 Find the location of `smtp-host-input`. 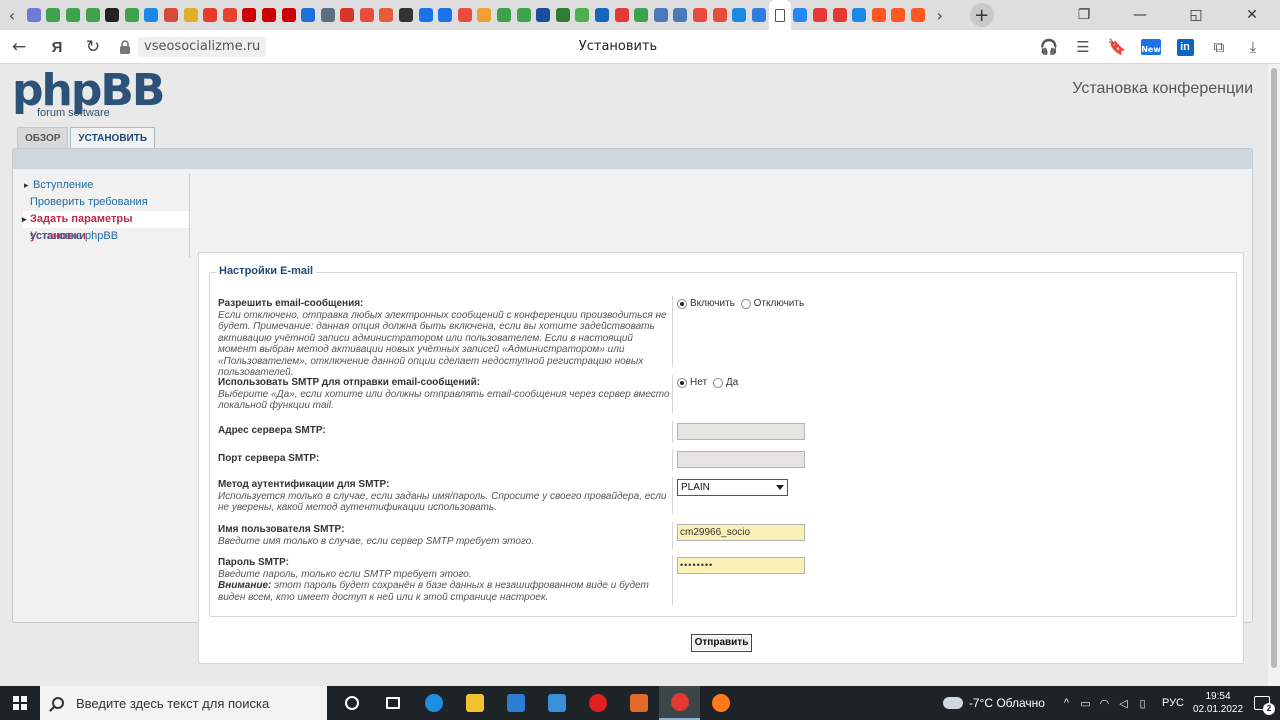

smtp-host-input is located at coordinates (741, 431).